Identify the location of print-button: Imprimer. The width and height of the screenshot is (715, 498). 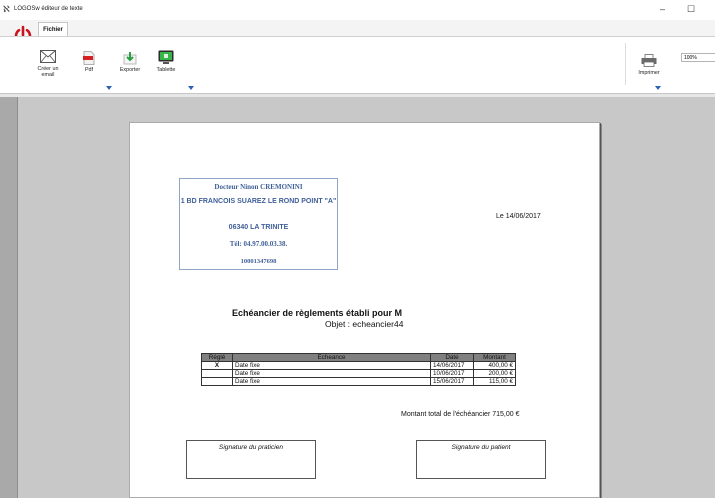
(649, 65).